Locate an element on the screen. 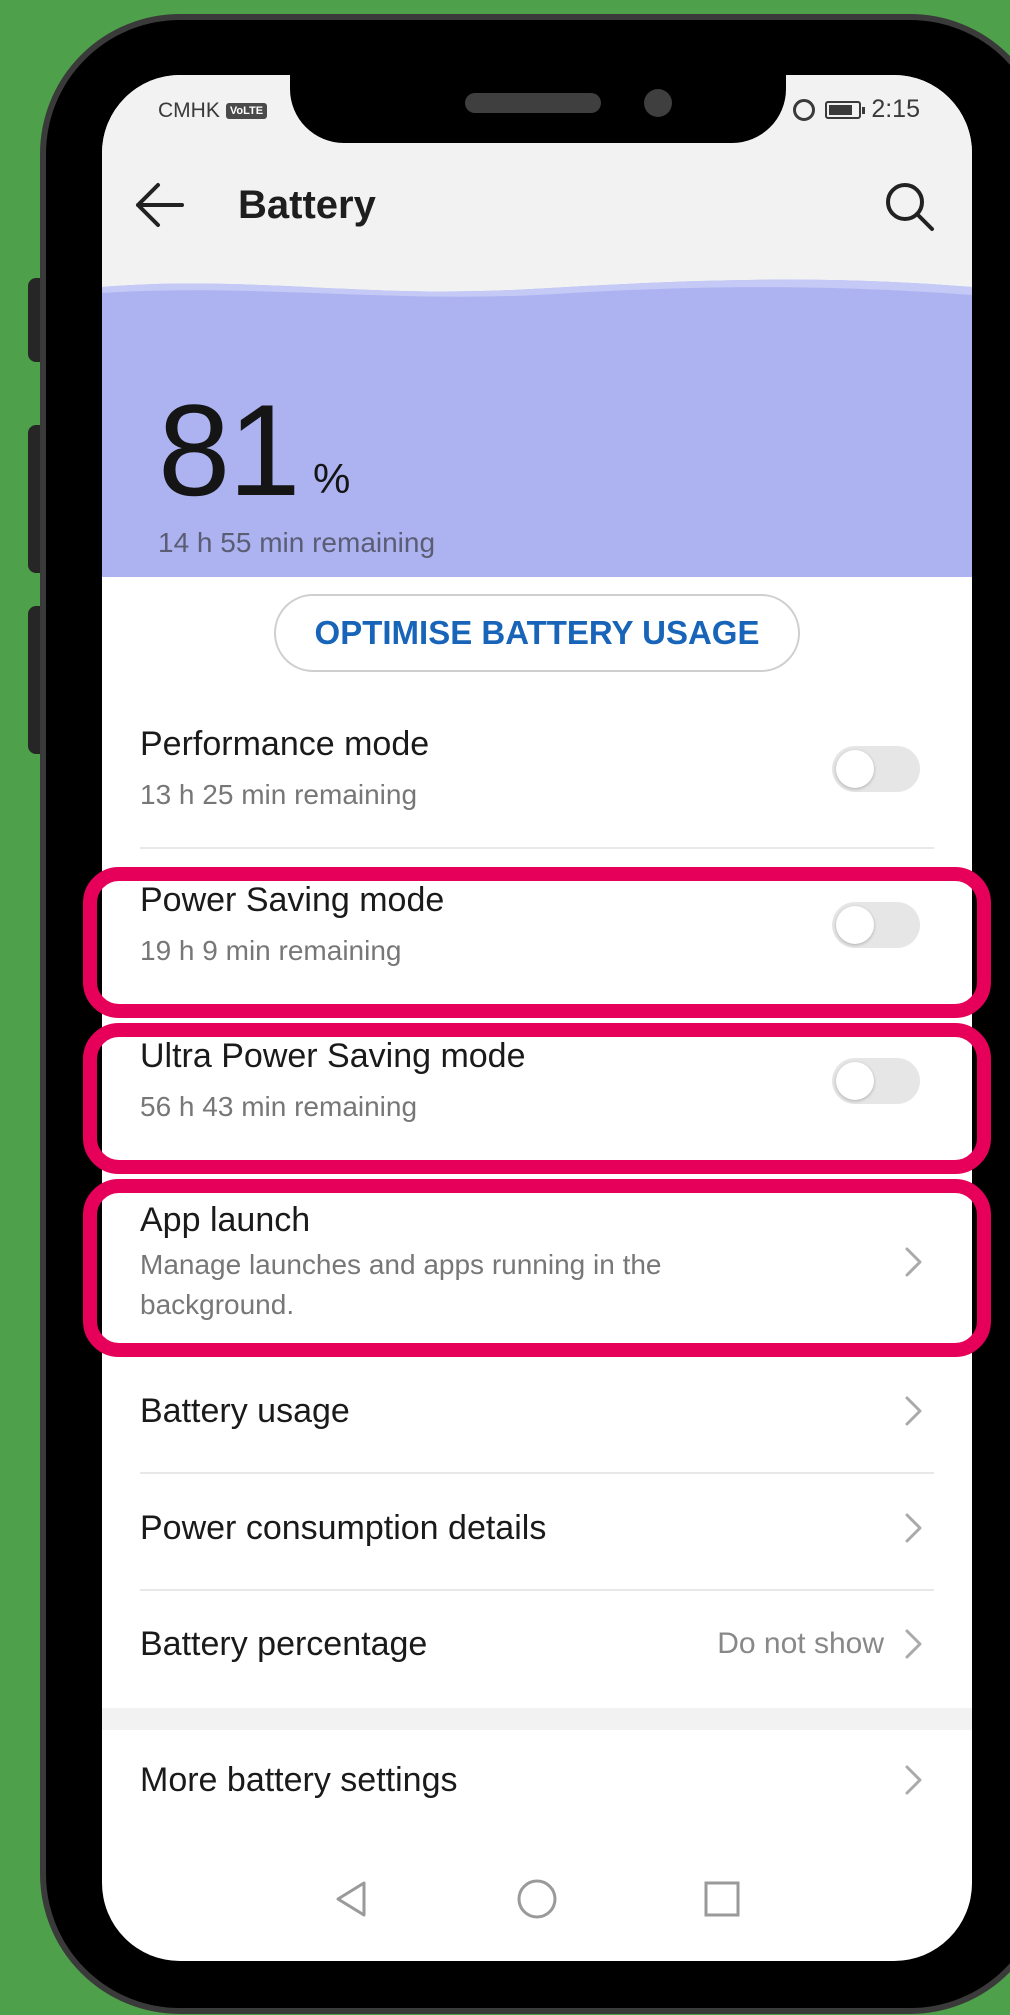 The height and width of the screenshot is (2015, 1010). notch is located at coordinates (538, 109).